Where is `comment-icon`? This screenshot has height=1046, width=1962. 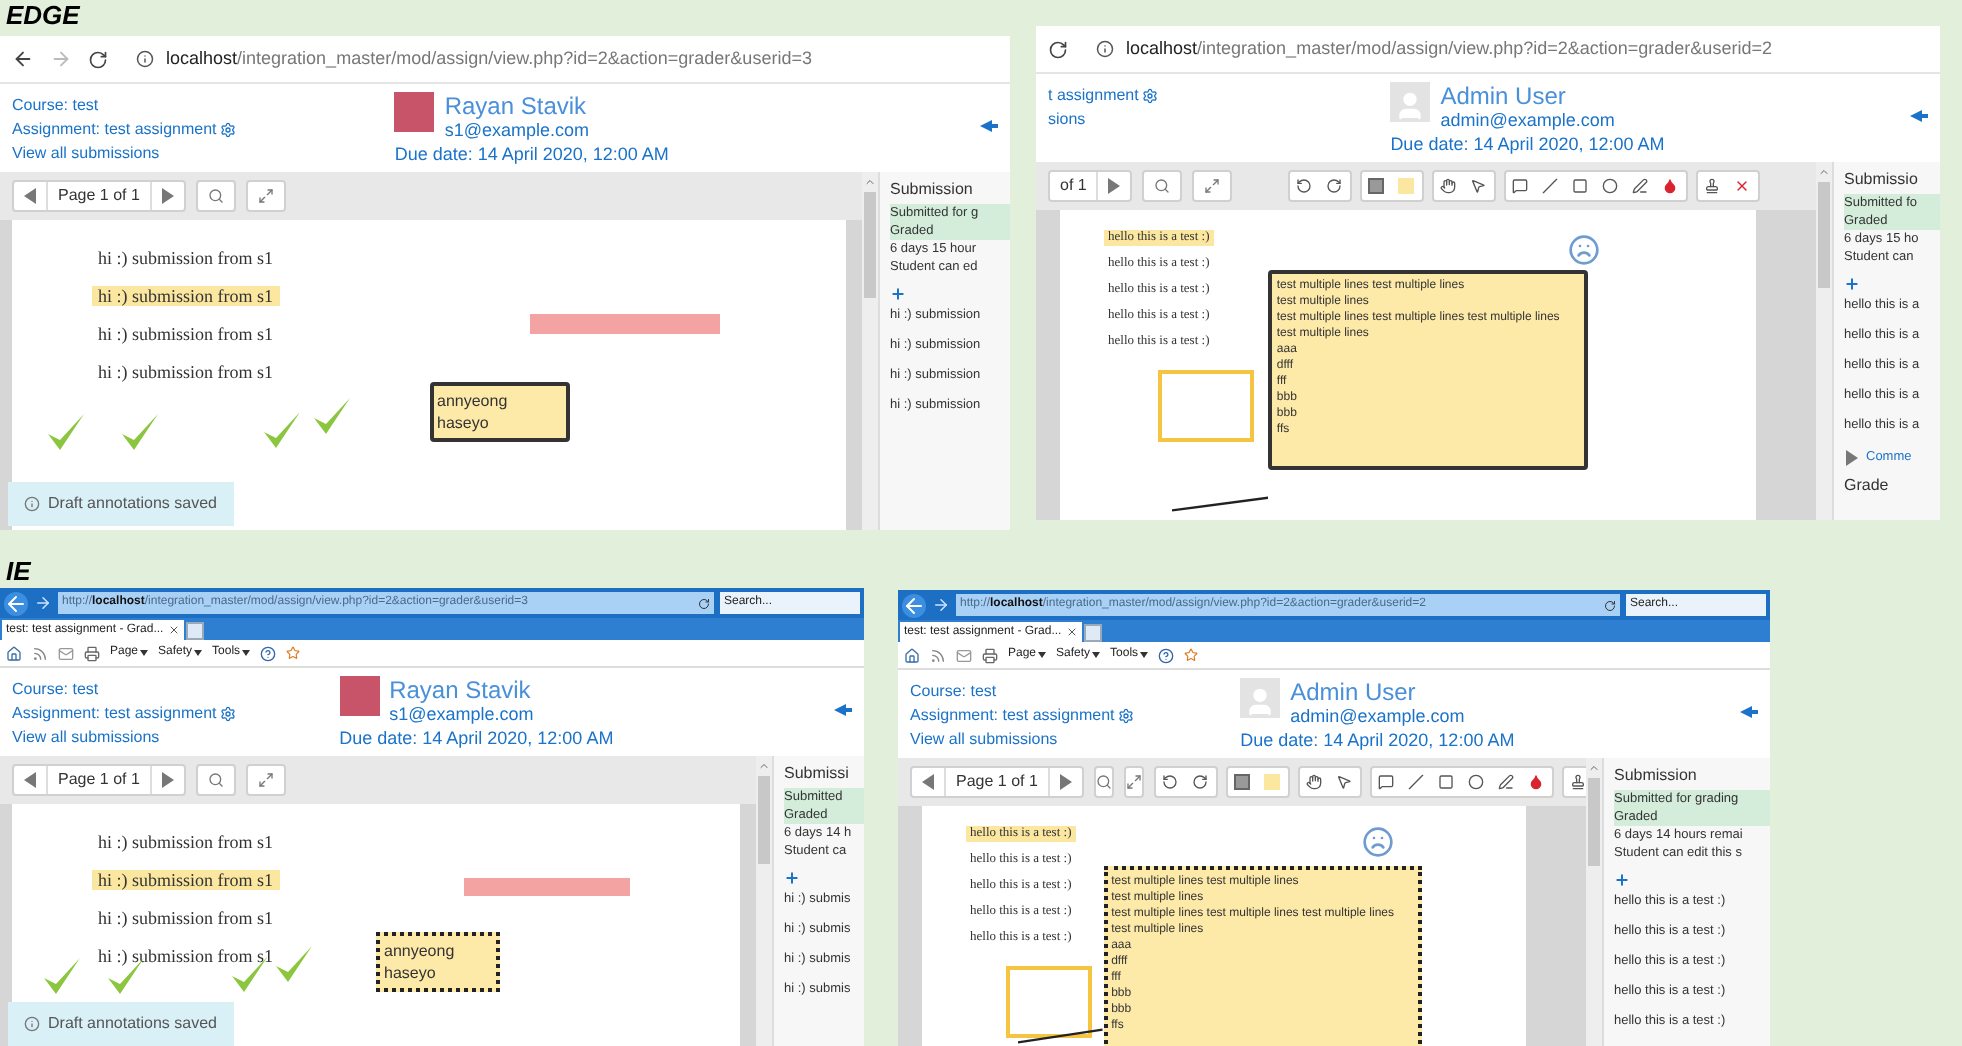 comment-icon is located at coordinates (1386, 782).